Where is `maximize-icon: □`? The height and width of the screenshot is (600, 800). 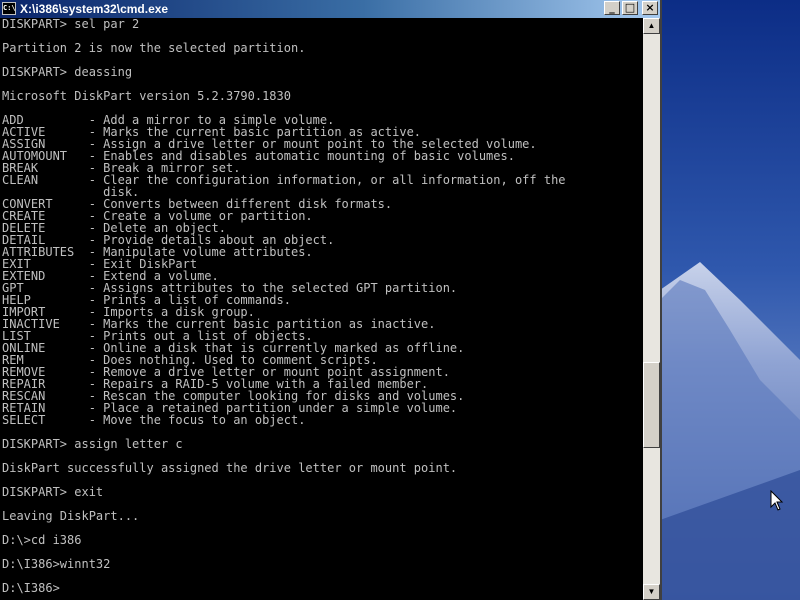 maximize-icon: □ is located at coordinates (630, 7).